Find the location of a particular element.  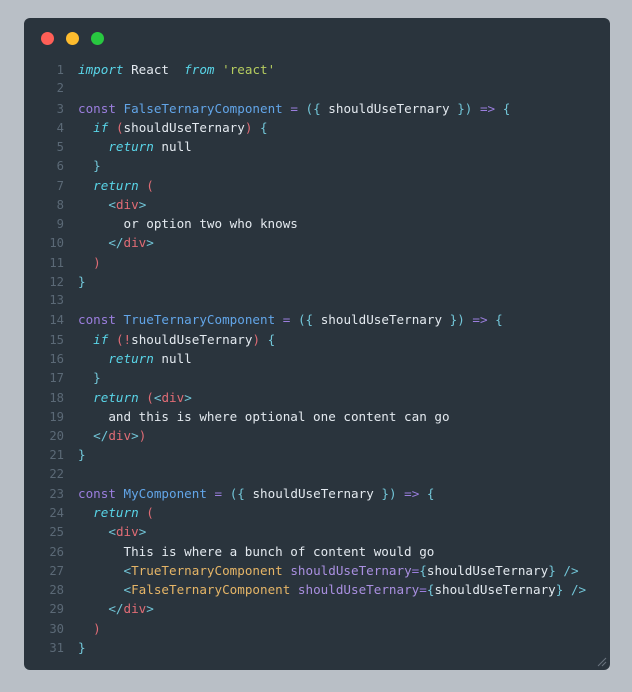

line-number: 17 is located at coordinates (56, 378).